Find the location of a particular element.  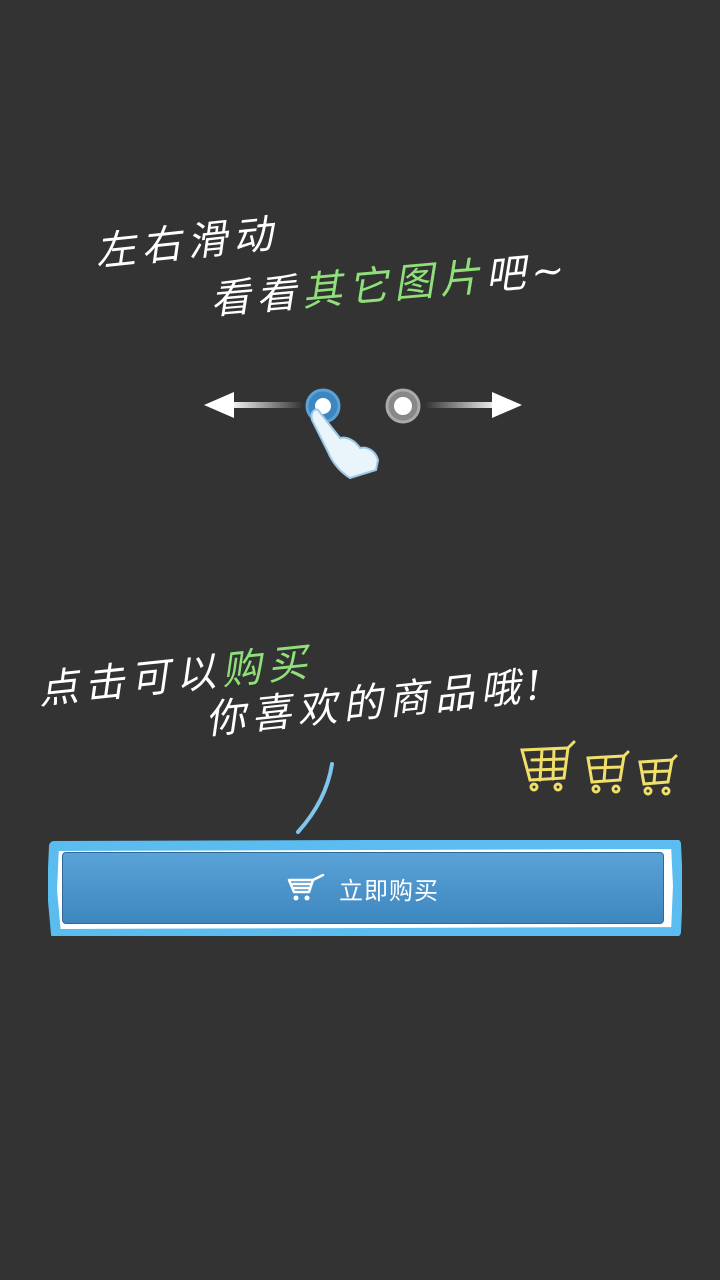

arrow-left-icon is located at coordinates (253, 405).